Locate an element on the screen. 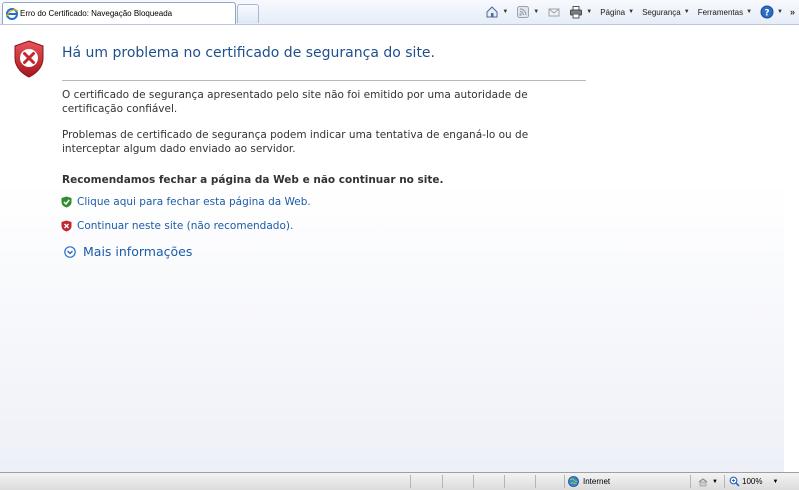 The width and height of the screenshot is (799, 490). tools-menu: Ferramentas ▼ is located at coordinates (725, 12).